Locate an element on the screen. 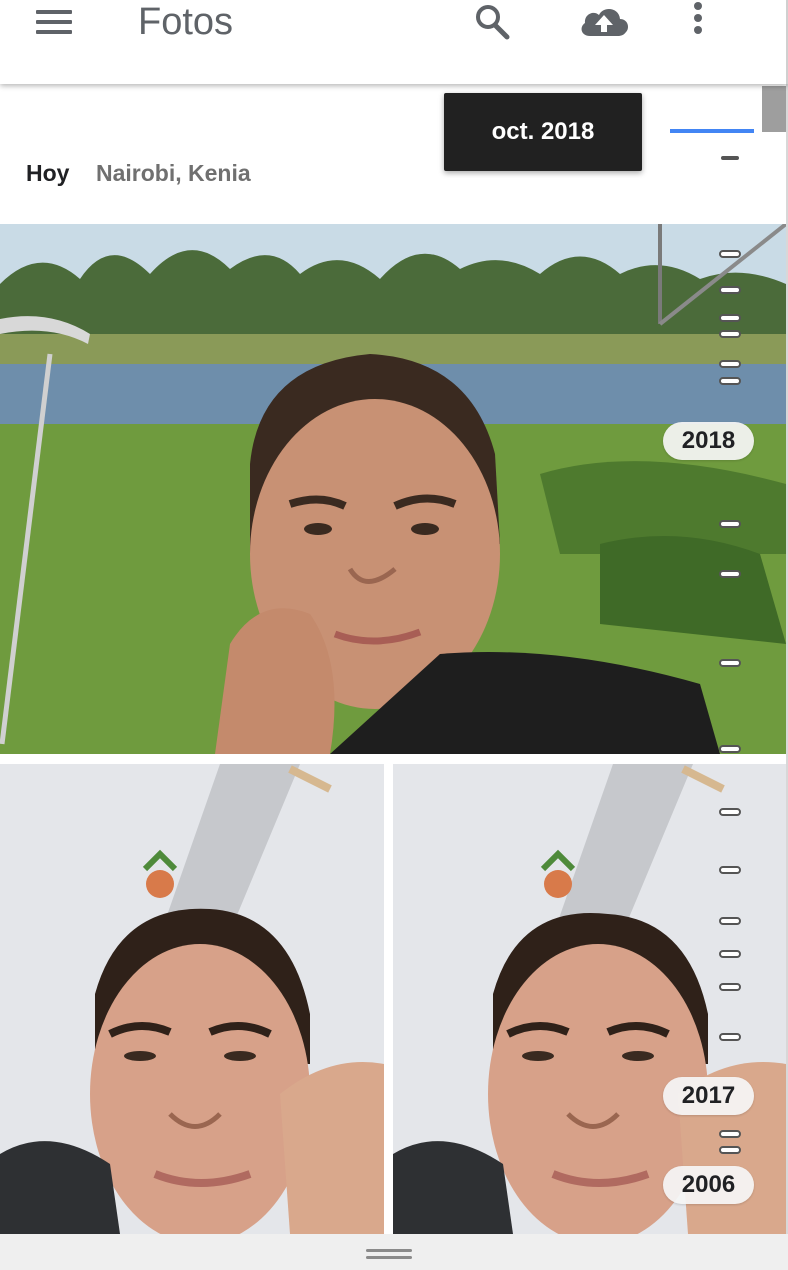  cloud-upload-icon is located at coordinates (604, 23).